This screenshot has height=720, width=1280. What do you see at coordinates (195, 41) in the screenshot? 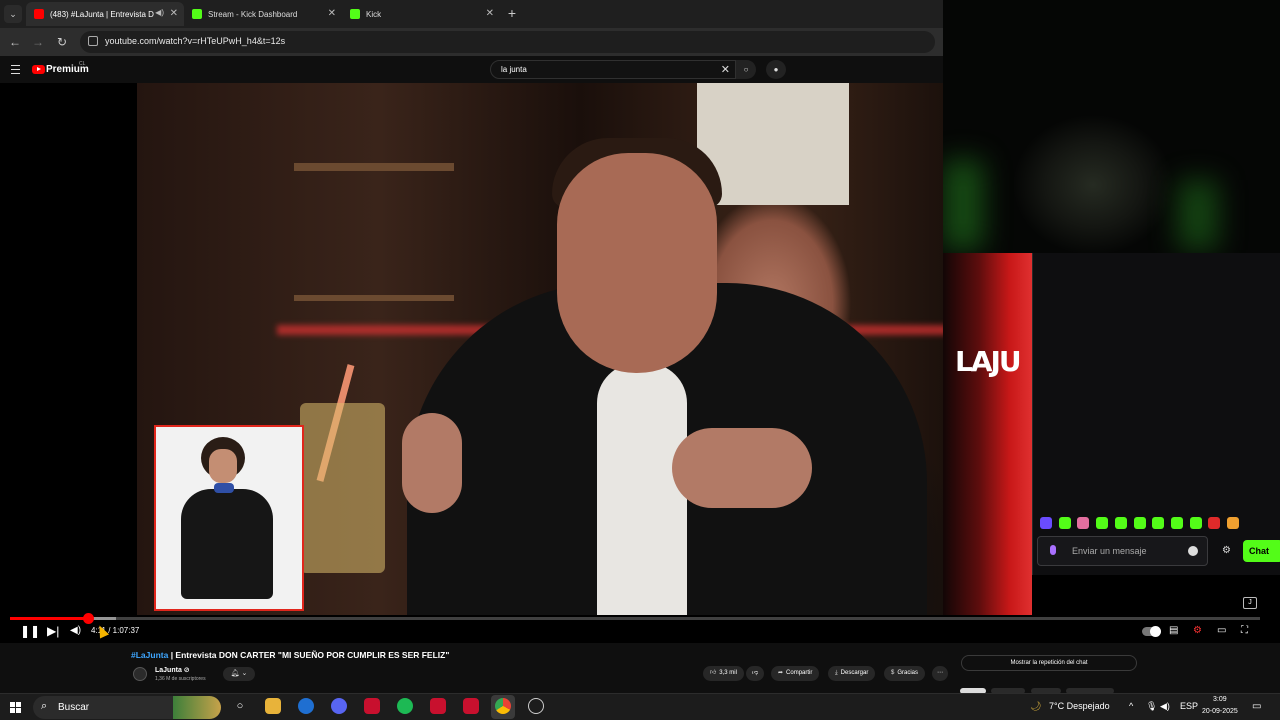
I see `url-text: youtube.com/watch?v=rHTeUPwH_h4&t=12s` at bounding box center [195, 41].